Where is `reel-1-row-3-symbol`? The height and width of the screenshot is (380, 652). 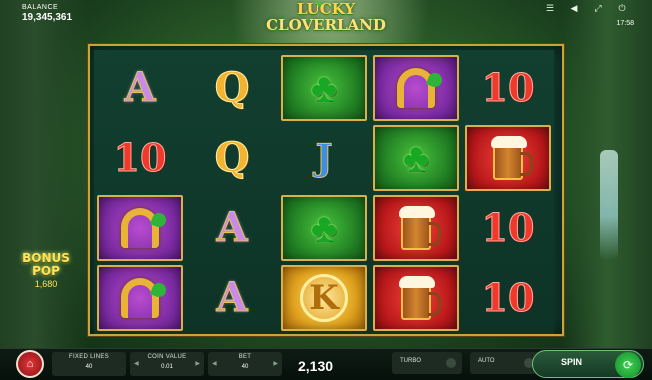
reel-1-row-3-symbol is located at coordinates (140, 228).